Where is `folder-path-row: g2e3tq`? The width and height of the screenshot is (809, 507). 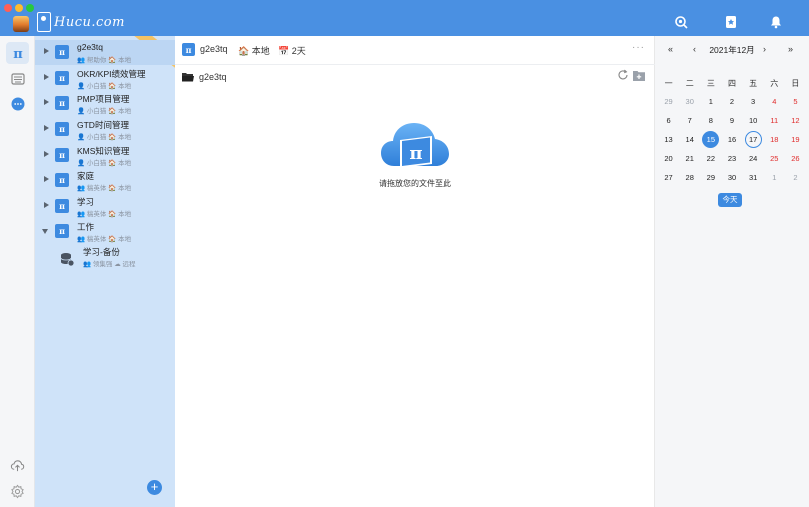
folder-path-row: g2e3tq is located at coordinates (415, 77).